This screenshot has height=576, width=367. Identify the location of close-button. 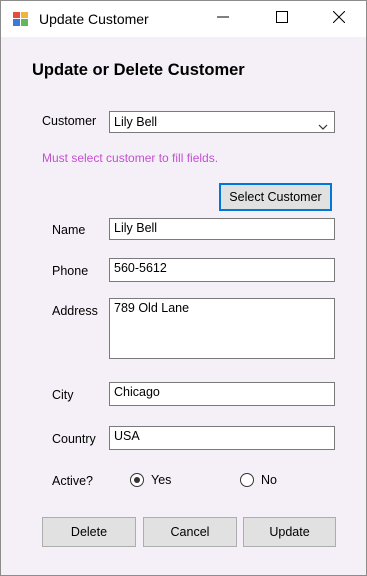
(339, 19).